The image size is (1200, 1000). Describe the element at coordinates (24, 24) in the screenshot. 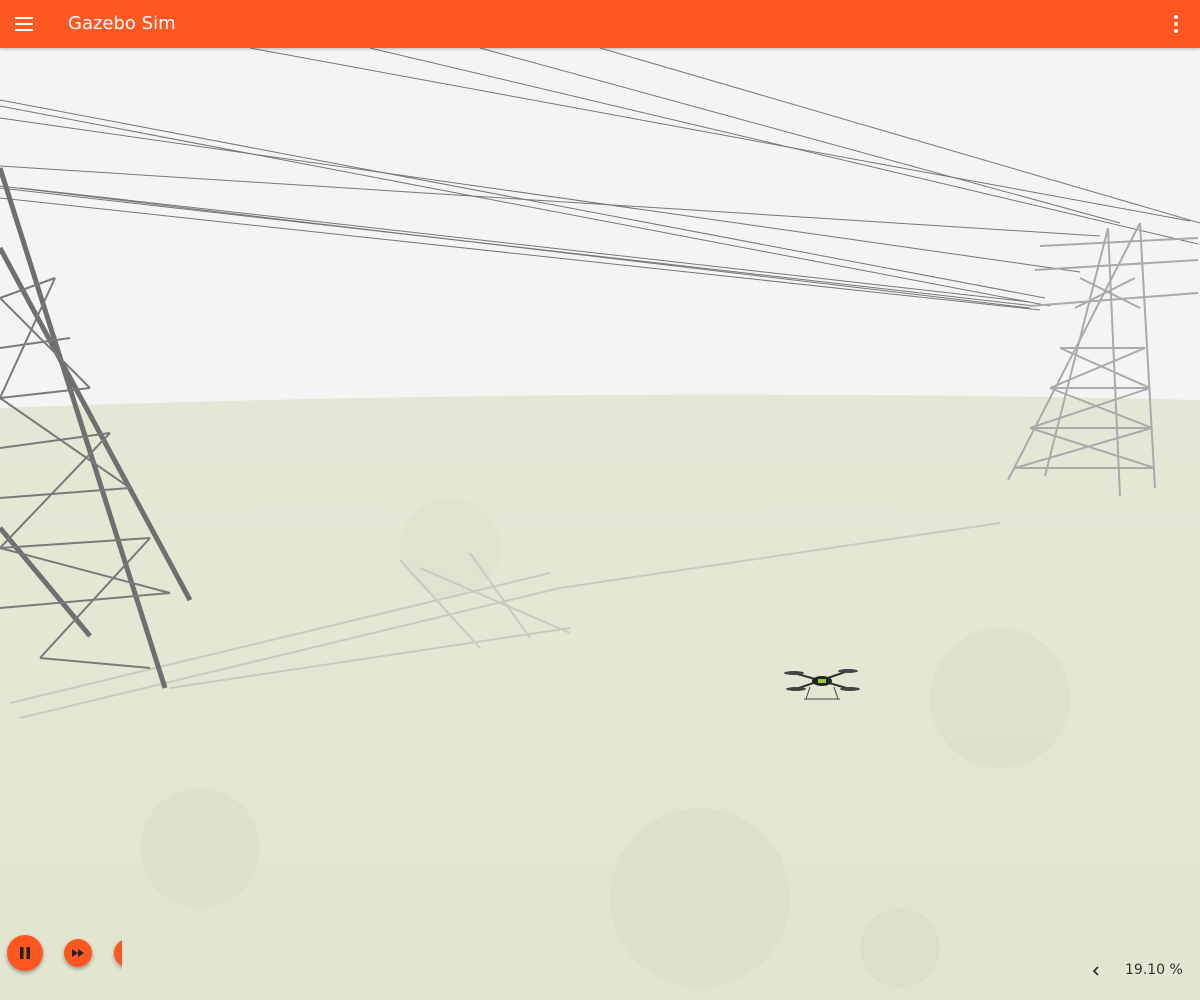

I see `hamburger-menu-icon` at that location.